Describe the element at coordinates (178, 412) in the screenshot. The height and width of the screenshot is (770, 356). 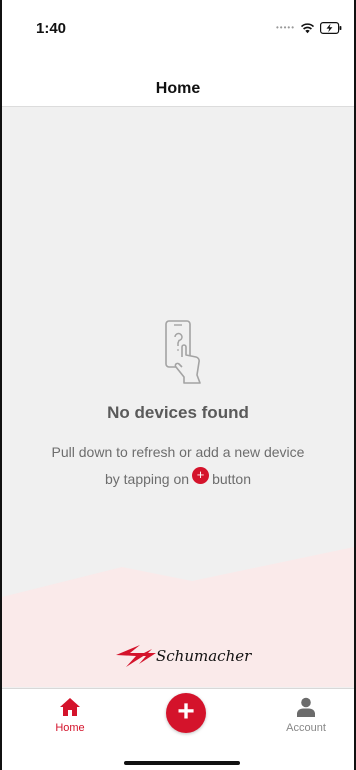
I see `empty-state-title: No devices found` at that location.